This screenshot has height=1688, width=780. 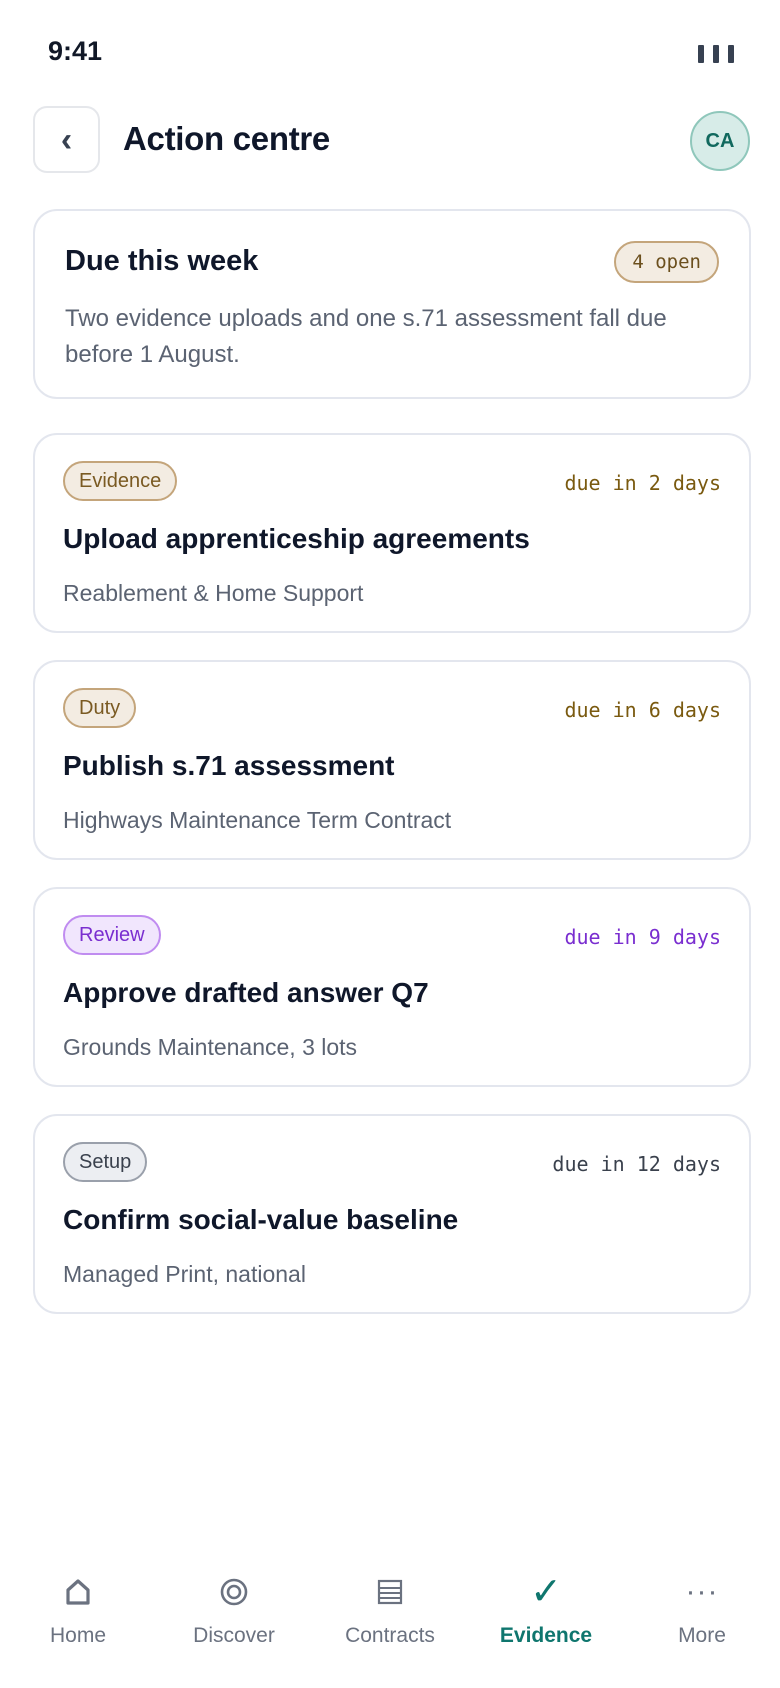 What do you see at coordinates (213, 593) in the screenshot?
I see `task-subtitle: Reablement & Home Support` at bounding box center [213, 593].